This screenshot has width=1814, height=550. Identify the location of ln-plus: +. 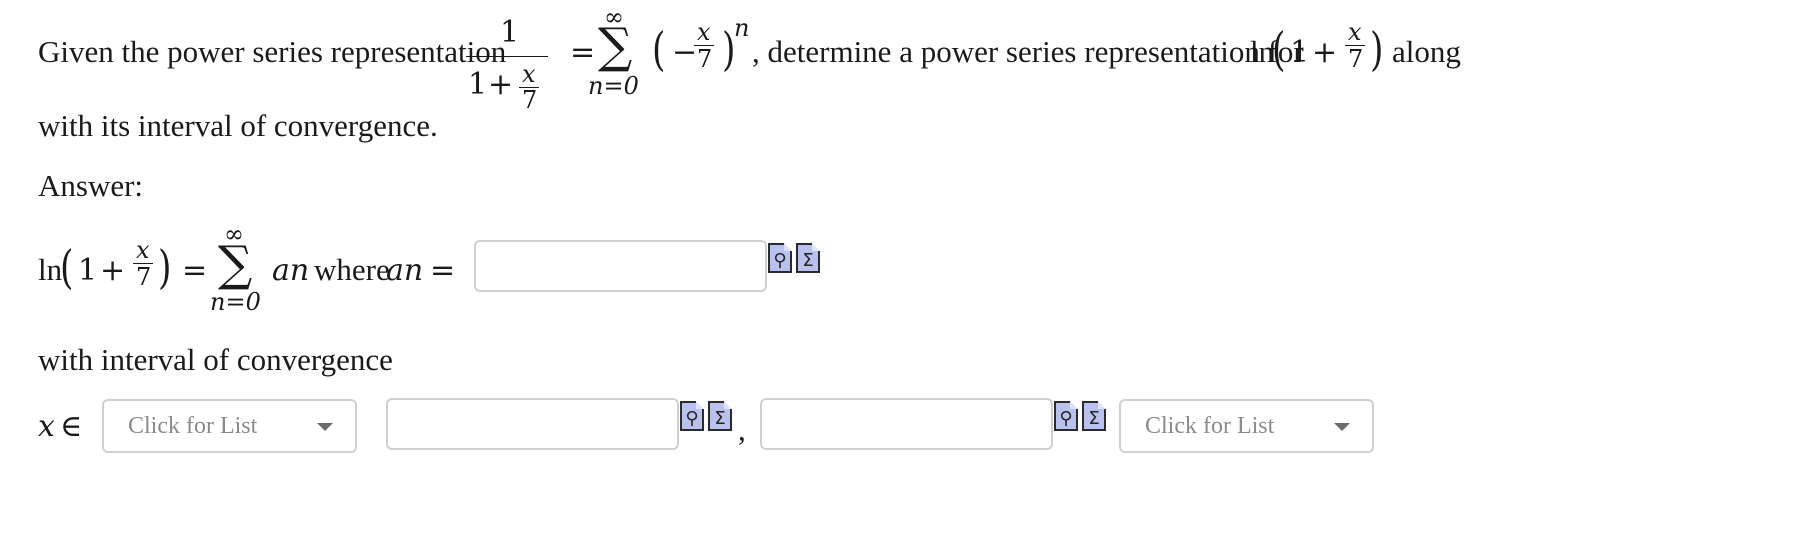
(1325, 52).